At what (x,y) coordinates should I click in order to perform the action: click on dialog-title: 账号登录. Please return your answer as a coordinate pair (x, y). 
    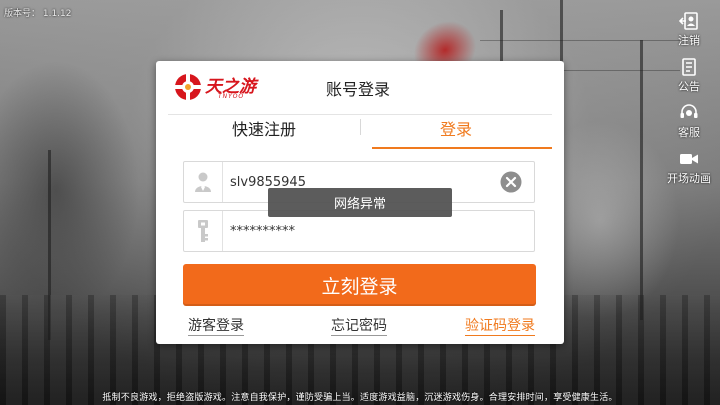
    Looking at the image, I should click on (358, 89).